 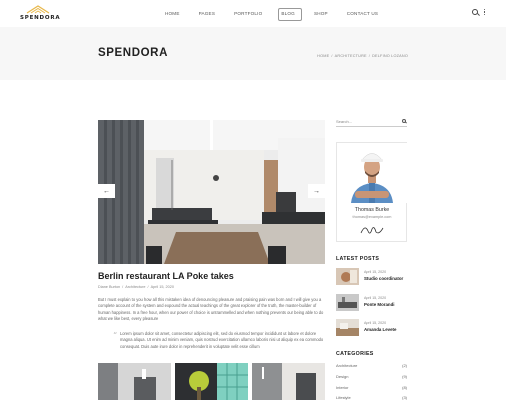 I want to click on category-count: (8), so click(x=404, y=387).